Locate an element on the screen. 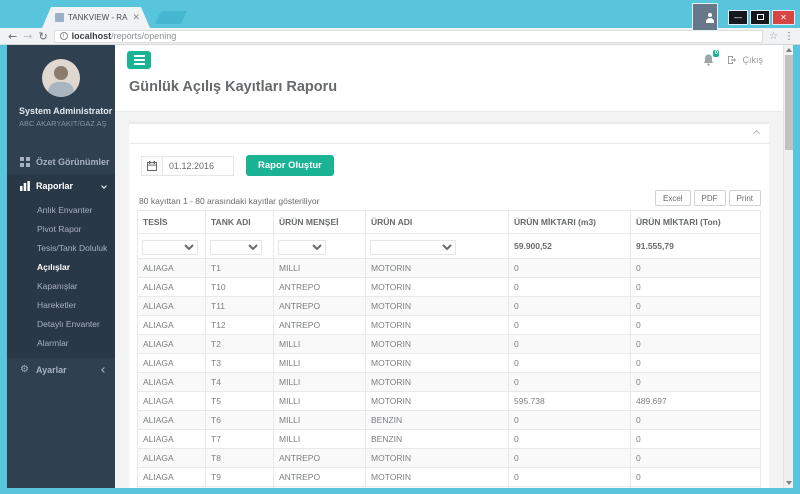 The height and width of the screenshot is (494, 800). avatar is located at coordinates (61, 78).